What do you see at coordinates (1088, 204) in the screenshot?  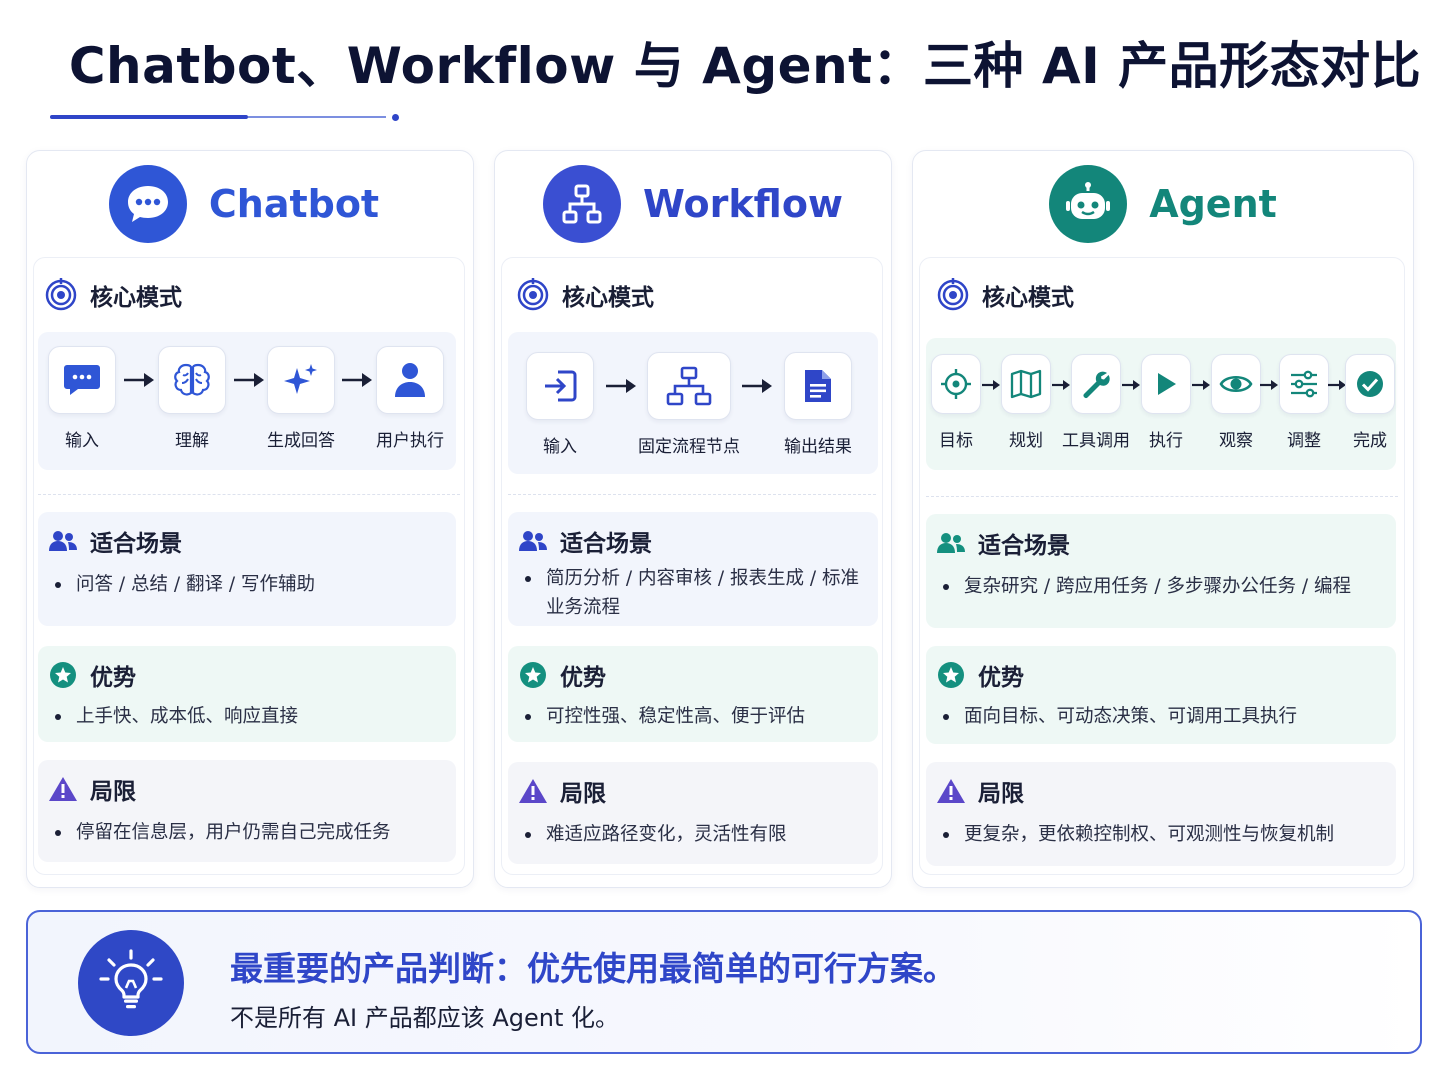 I see `robot-icon` at bounding box center [1088, 204].